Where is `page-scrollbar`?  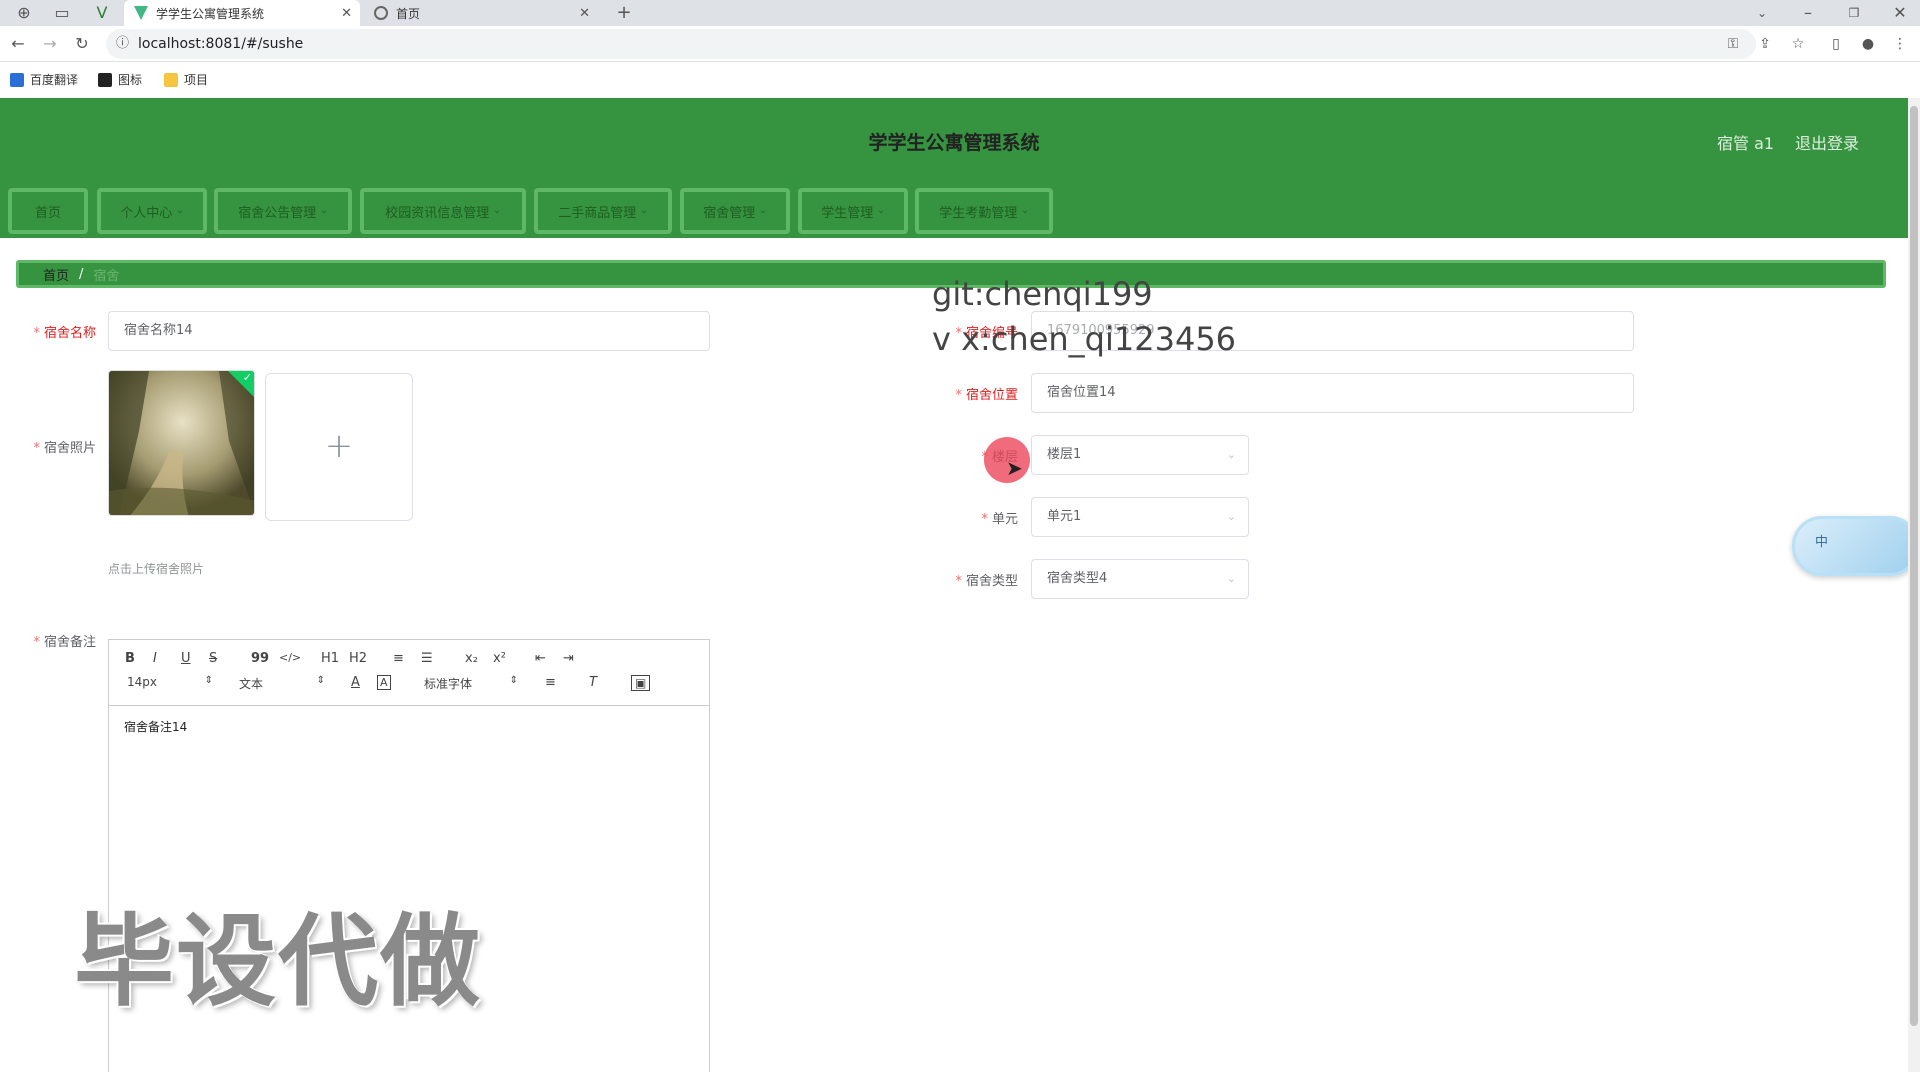
page-scrollbar is located at coordinates (1914, 585).